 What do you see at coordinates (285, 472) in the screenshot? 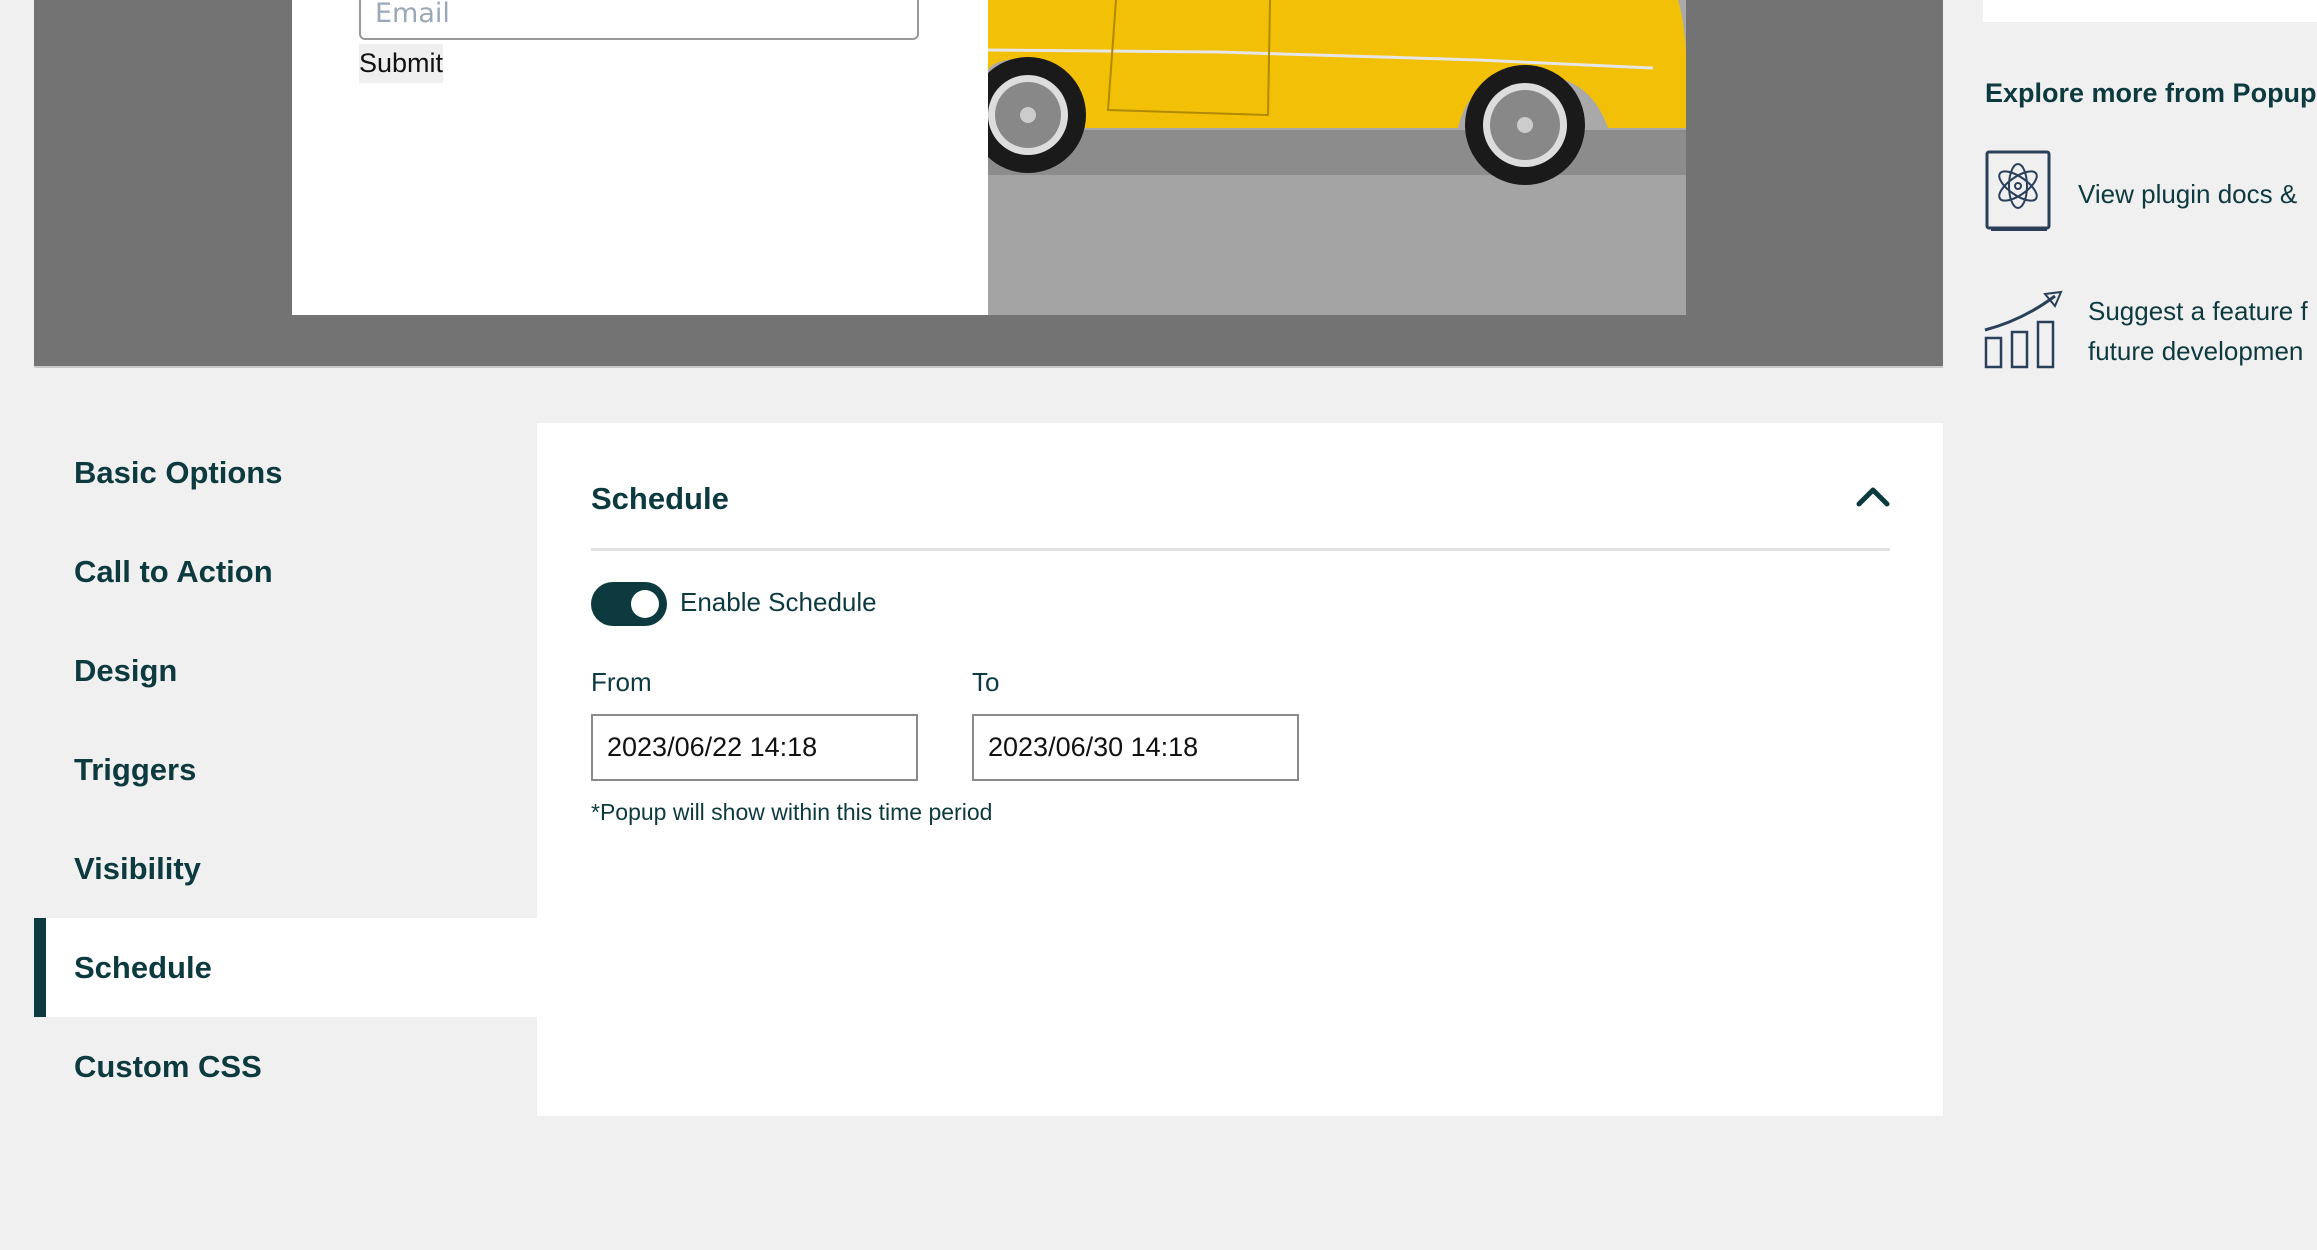
I see `nav-item-basic-options: Basic Options` at bounding box center [285, 472].